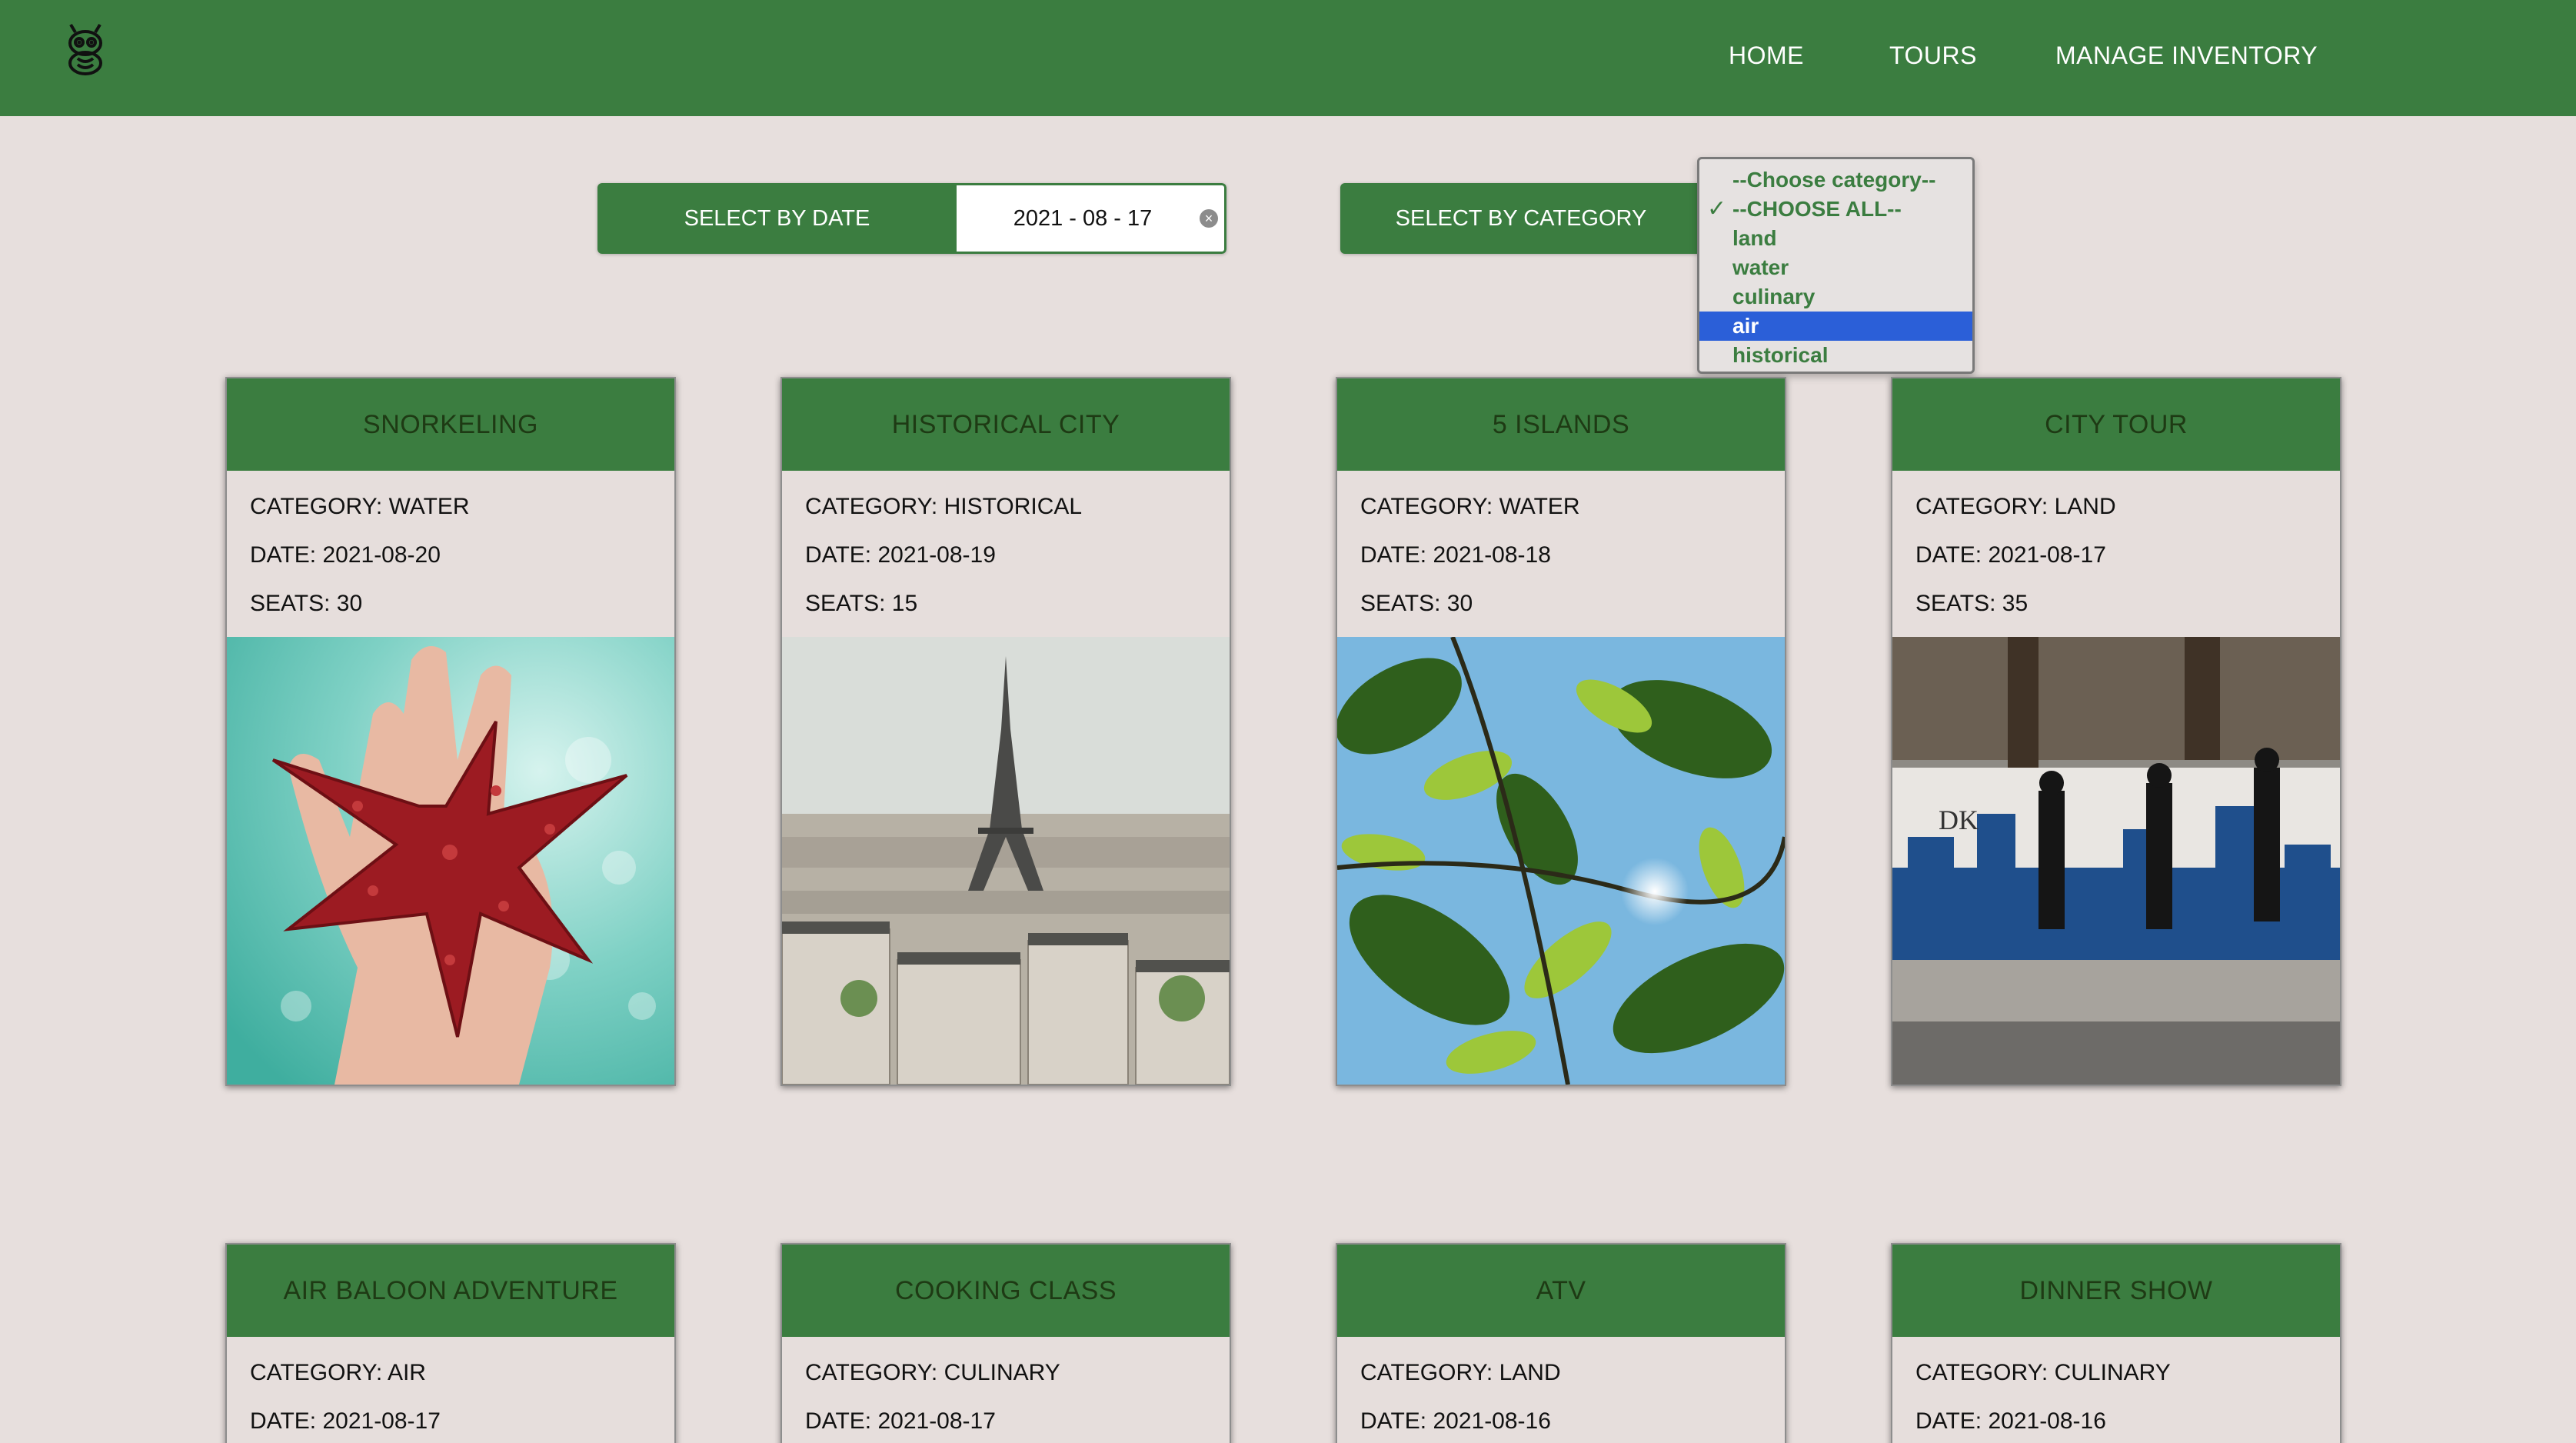 This screenshot has height=1443, width=2576. Describe the element at coordinates (777, 218) in the screenshot. I see `select-by-date-button: SELECT BY DATE` at that location.